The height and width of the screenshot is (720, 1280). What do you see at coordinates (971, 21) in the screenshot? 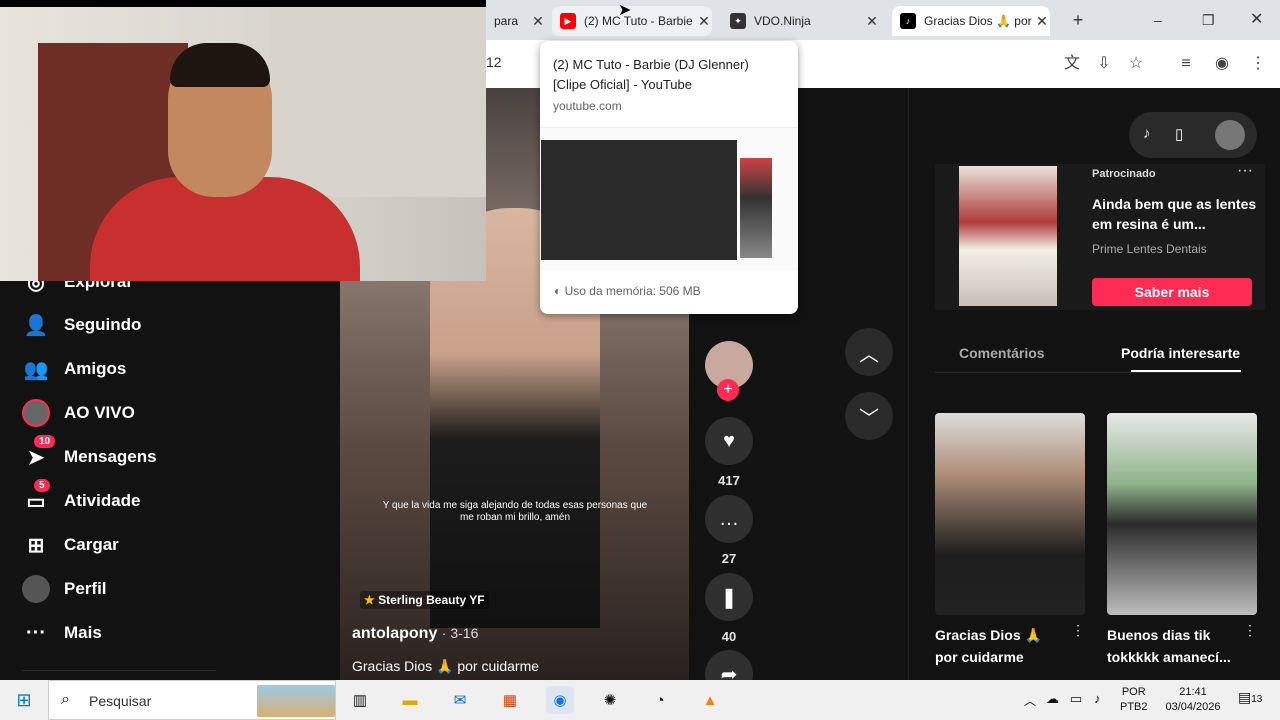
I see `tab-tiktok: ♪ Gracias Dios 🙏 por cuidarme ✕` at bounding box center [971, 21].